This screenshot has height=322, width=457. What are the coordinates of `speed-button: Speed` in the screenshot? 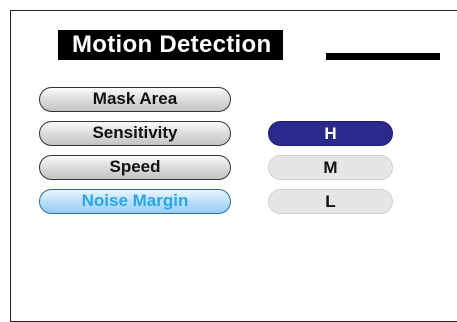 It's located at (135, 167).